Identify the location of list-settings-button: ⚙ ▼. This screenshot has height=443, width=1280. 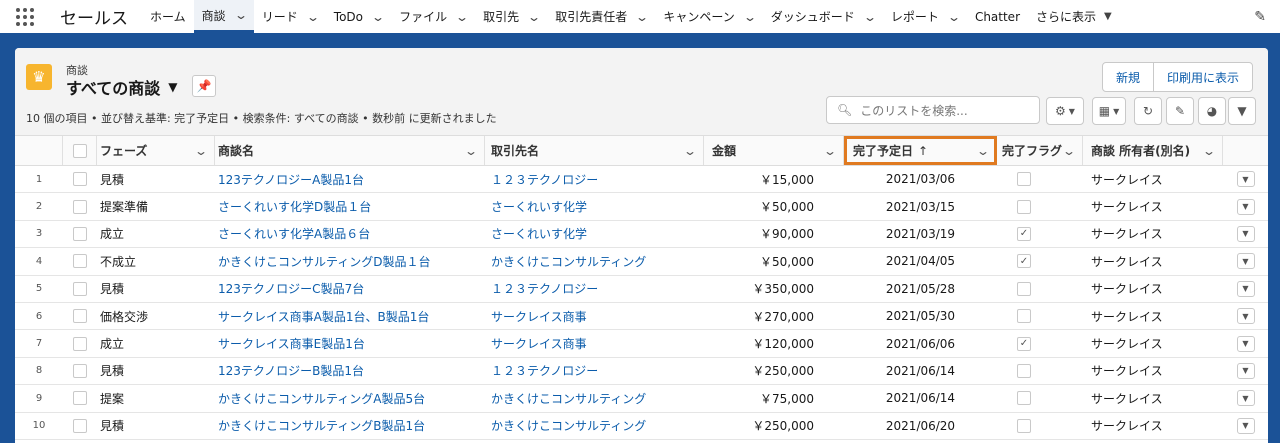
(1065, 111).